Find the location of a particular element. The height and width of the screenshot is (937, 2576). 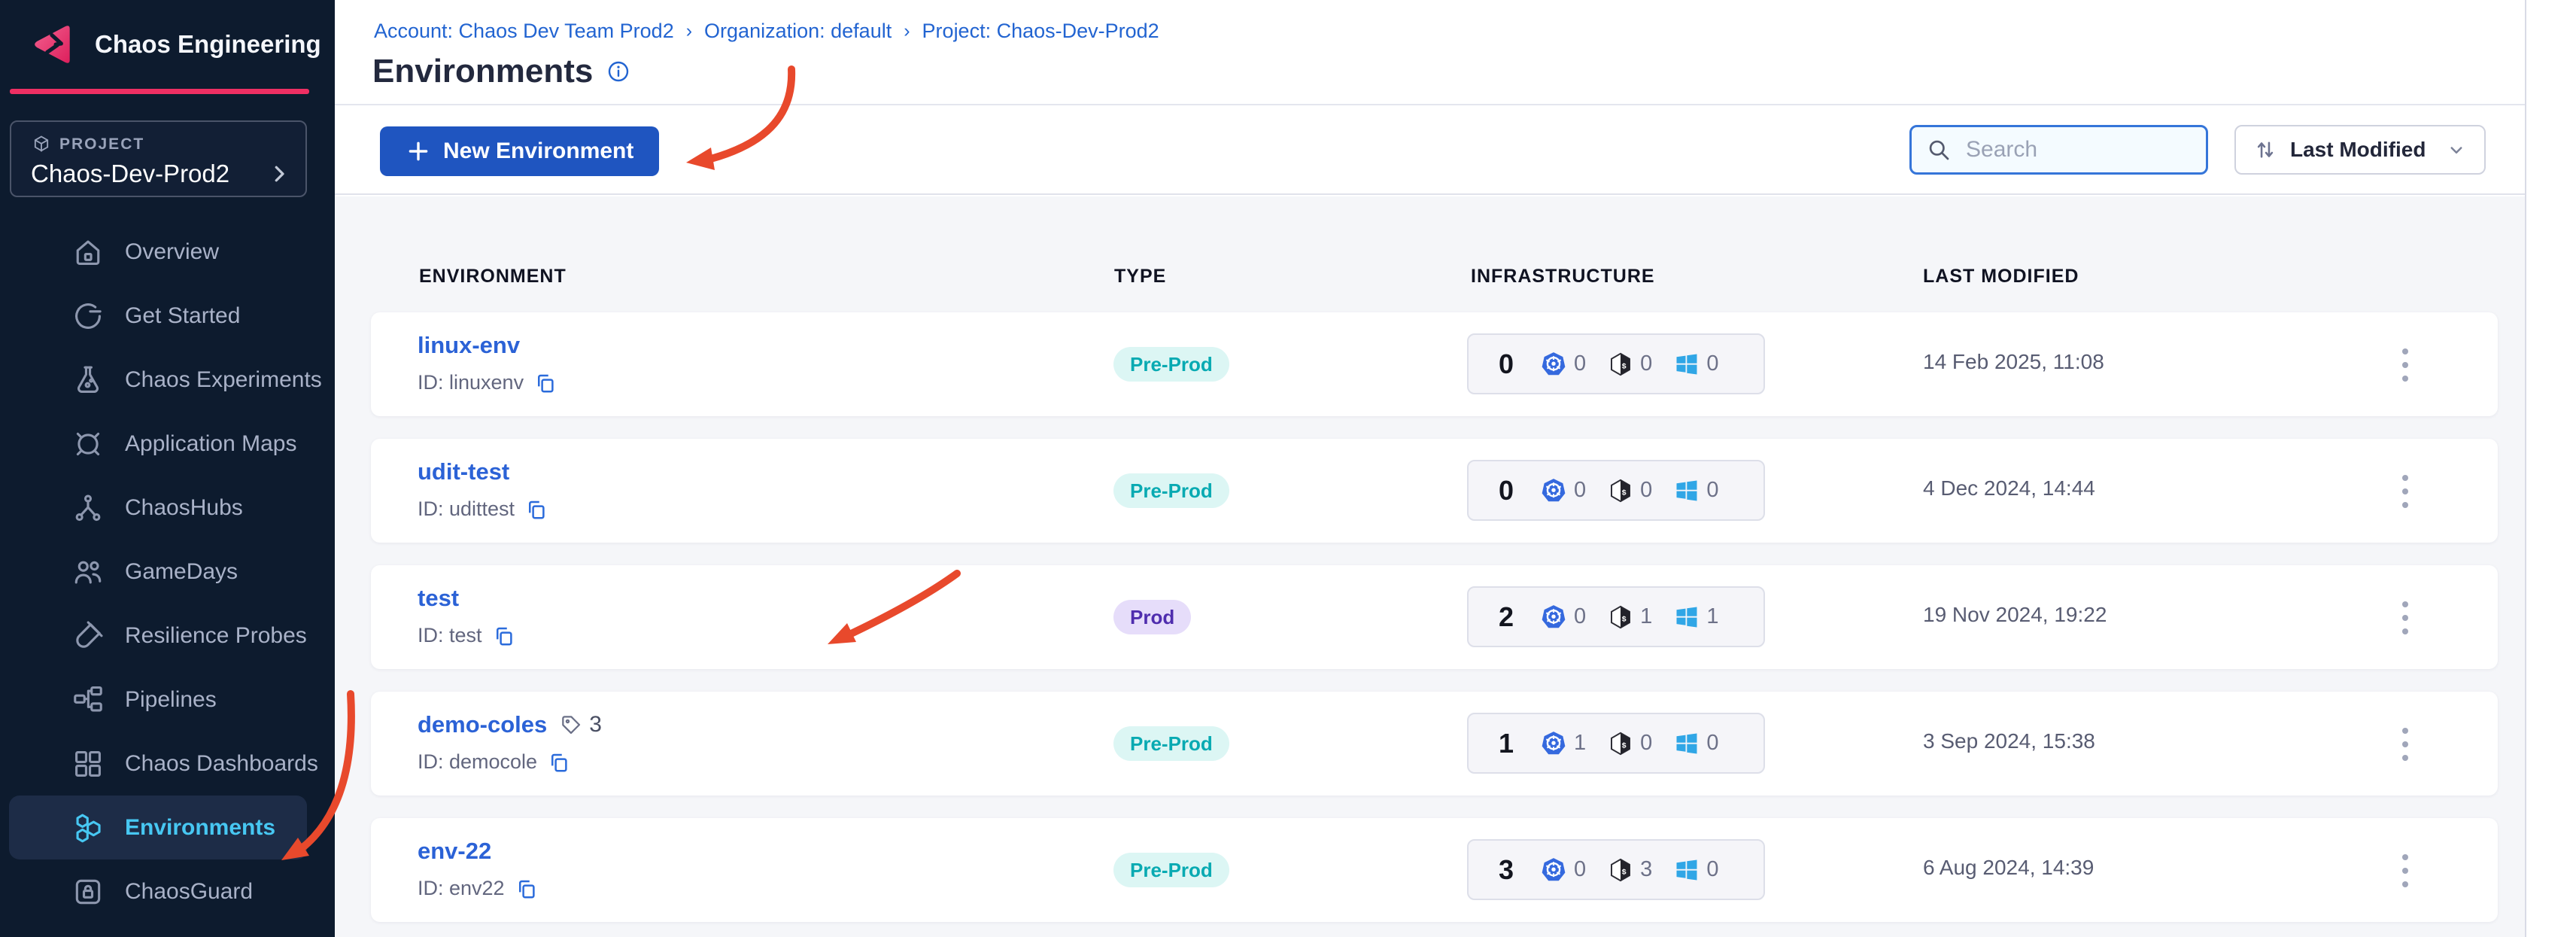

sidebar-item-application-maps: Application Maps is located at coordinates (168, 444).